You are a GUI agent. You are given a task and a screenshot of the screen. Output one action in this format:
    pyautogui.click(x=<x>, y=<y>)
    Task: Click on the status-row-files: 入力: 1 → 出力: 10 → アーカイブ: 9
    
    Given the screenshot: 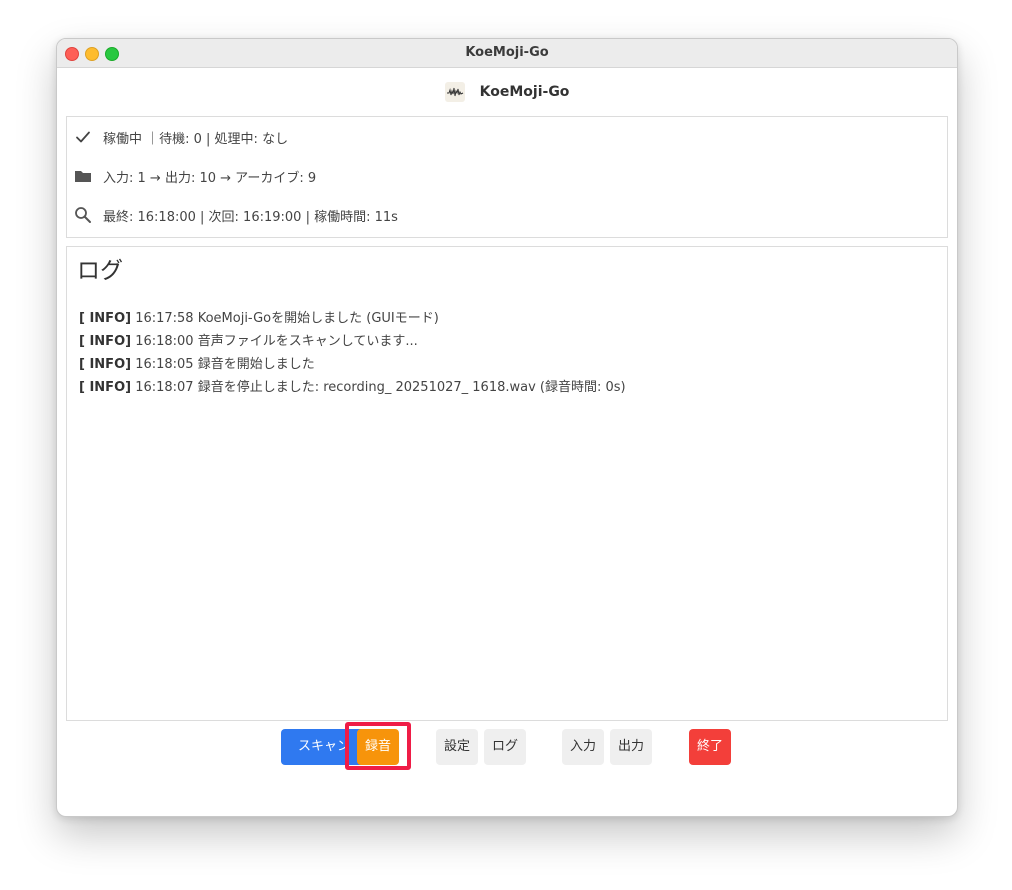 What is the action you would take?
    pyautogui.click(x=507, y=176)
    